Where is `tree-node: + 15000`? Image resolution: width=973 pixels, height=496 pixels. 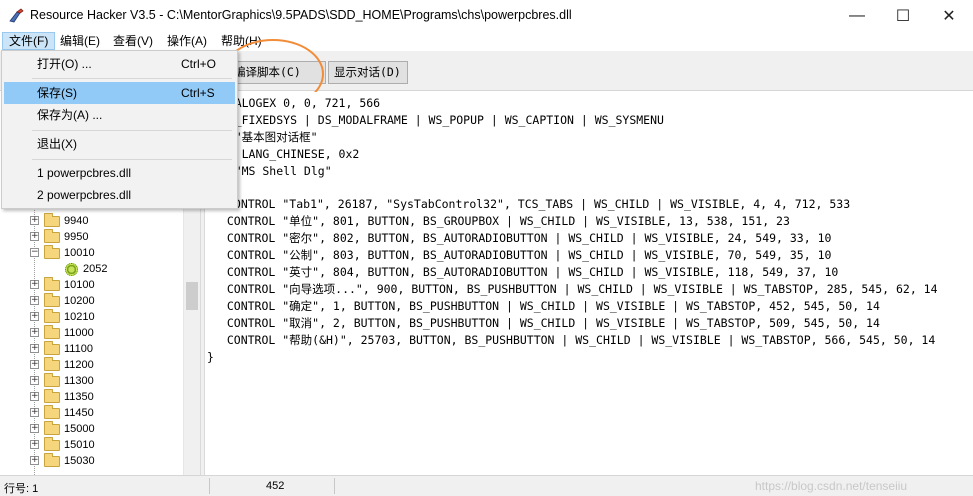
tree-node: + 15000 is located at coordinates (92, 429).